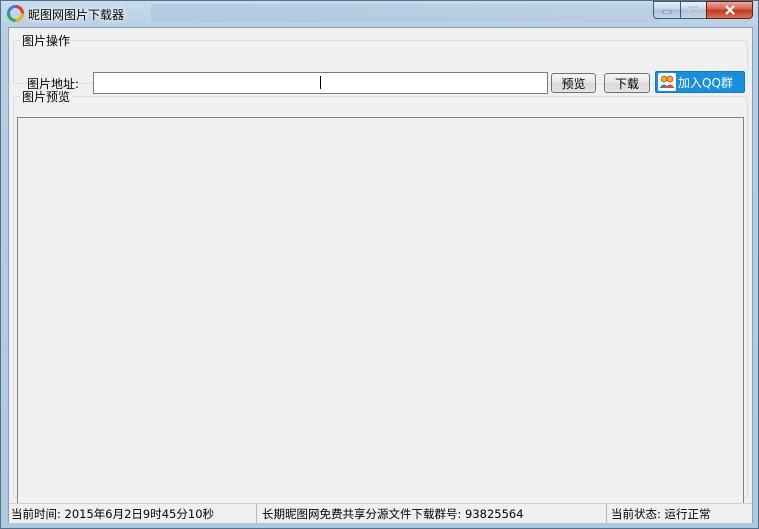 Image resolution: width=759 pixels, height=529 pixels. What do you see at coordinates (46, 41) in the screenshot?
I see `image-operations-legend: 图片操作` at bounding box center [46, 41].